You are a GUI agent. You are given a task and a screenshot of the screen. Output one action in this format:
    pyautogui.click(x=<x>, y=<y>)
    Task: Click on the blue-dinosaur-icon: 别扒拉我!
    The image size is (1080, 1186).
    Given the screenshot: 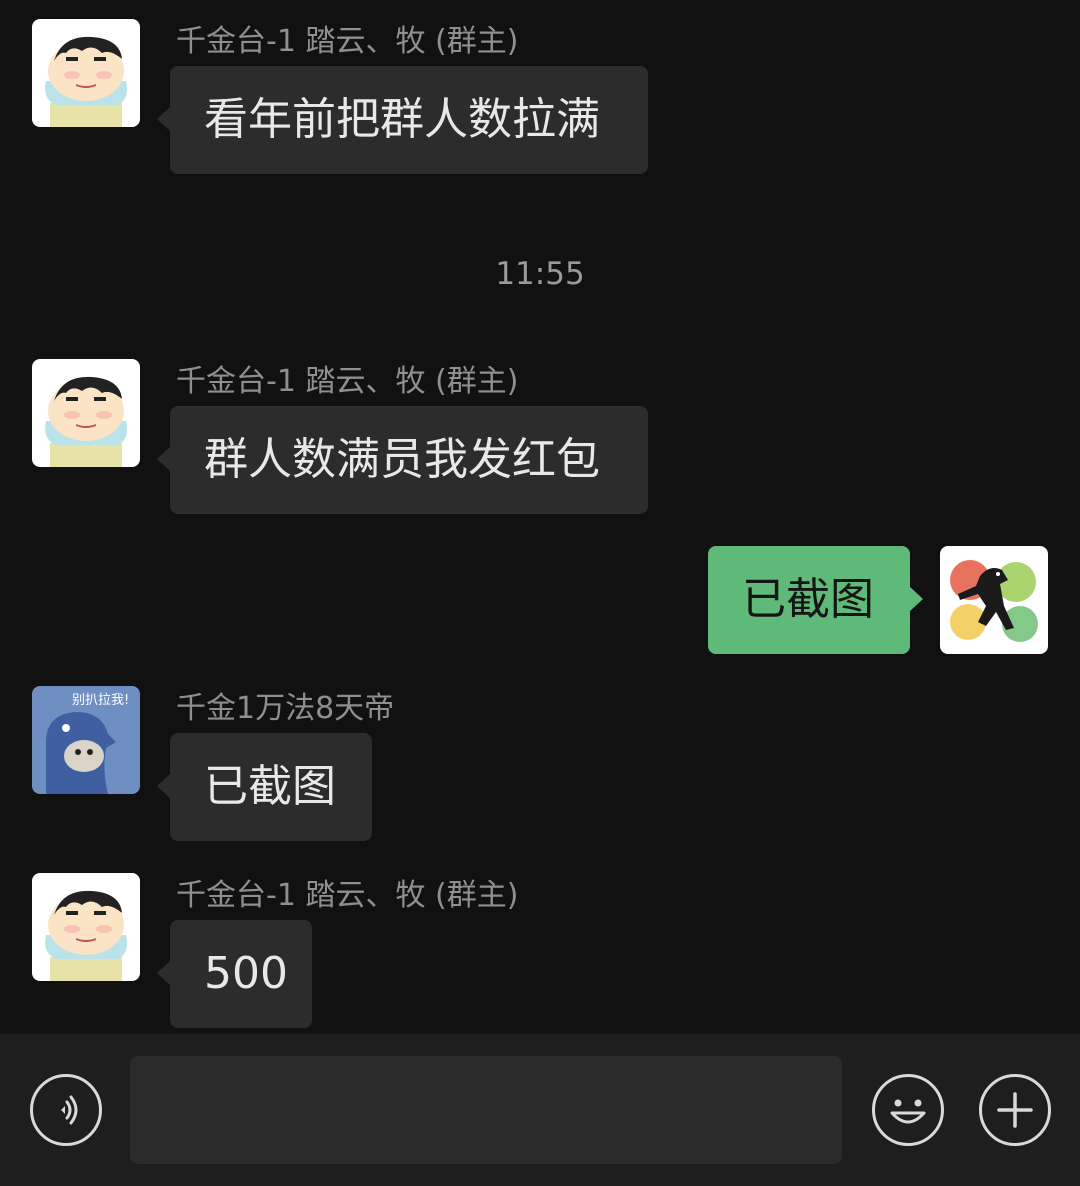 What is the action you would take?
    pyautogui.click(x=86, y=740)
    